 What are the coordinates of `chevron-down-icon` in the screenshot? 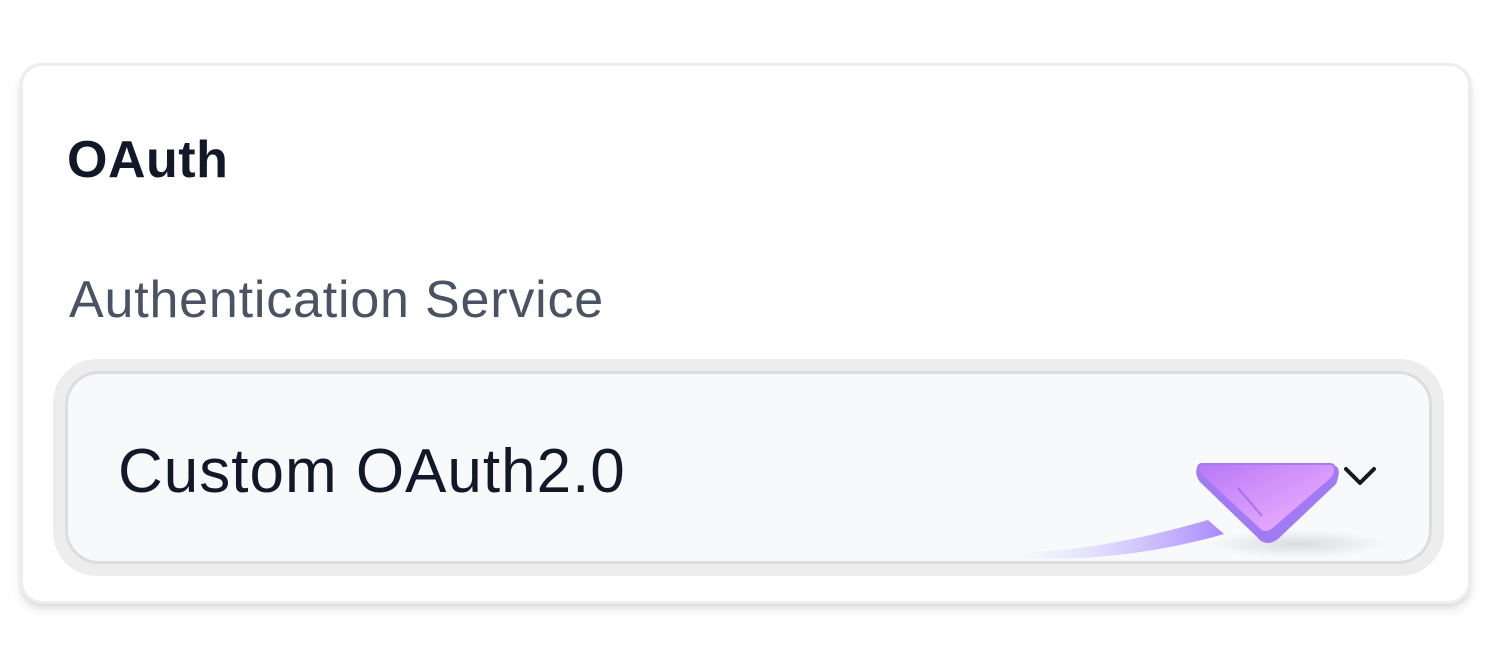 It's located at (1360, 476).